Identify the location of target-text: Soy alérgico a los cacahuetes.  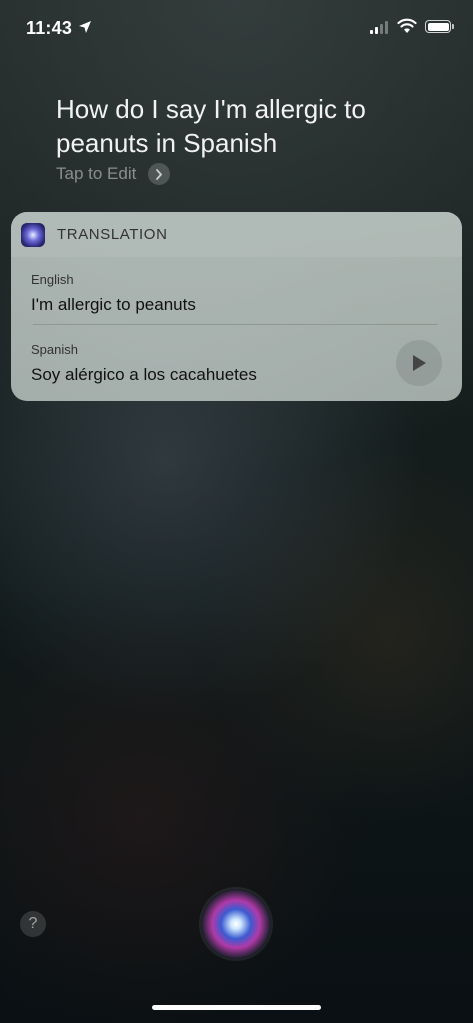
(144, 374).